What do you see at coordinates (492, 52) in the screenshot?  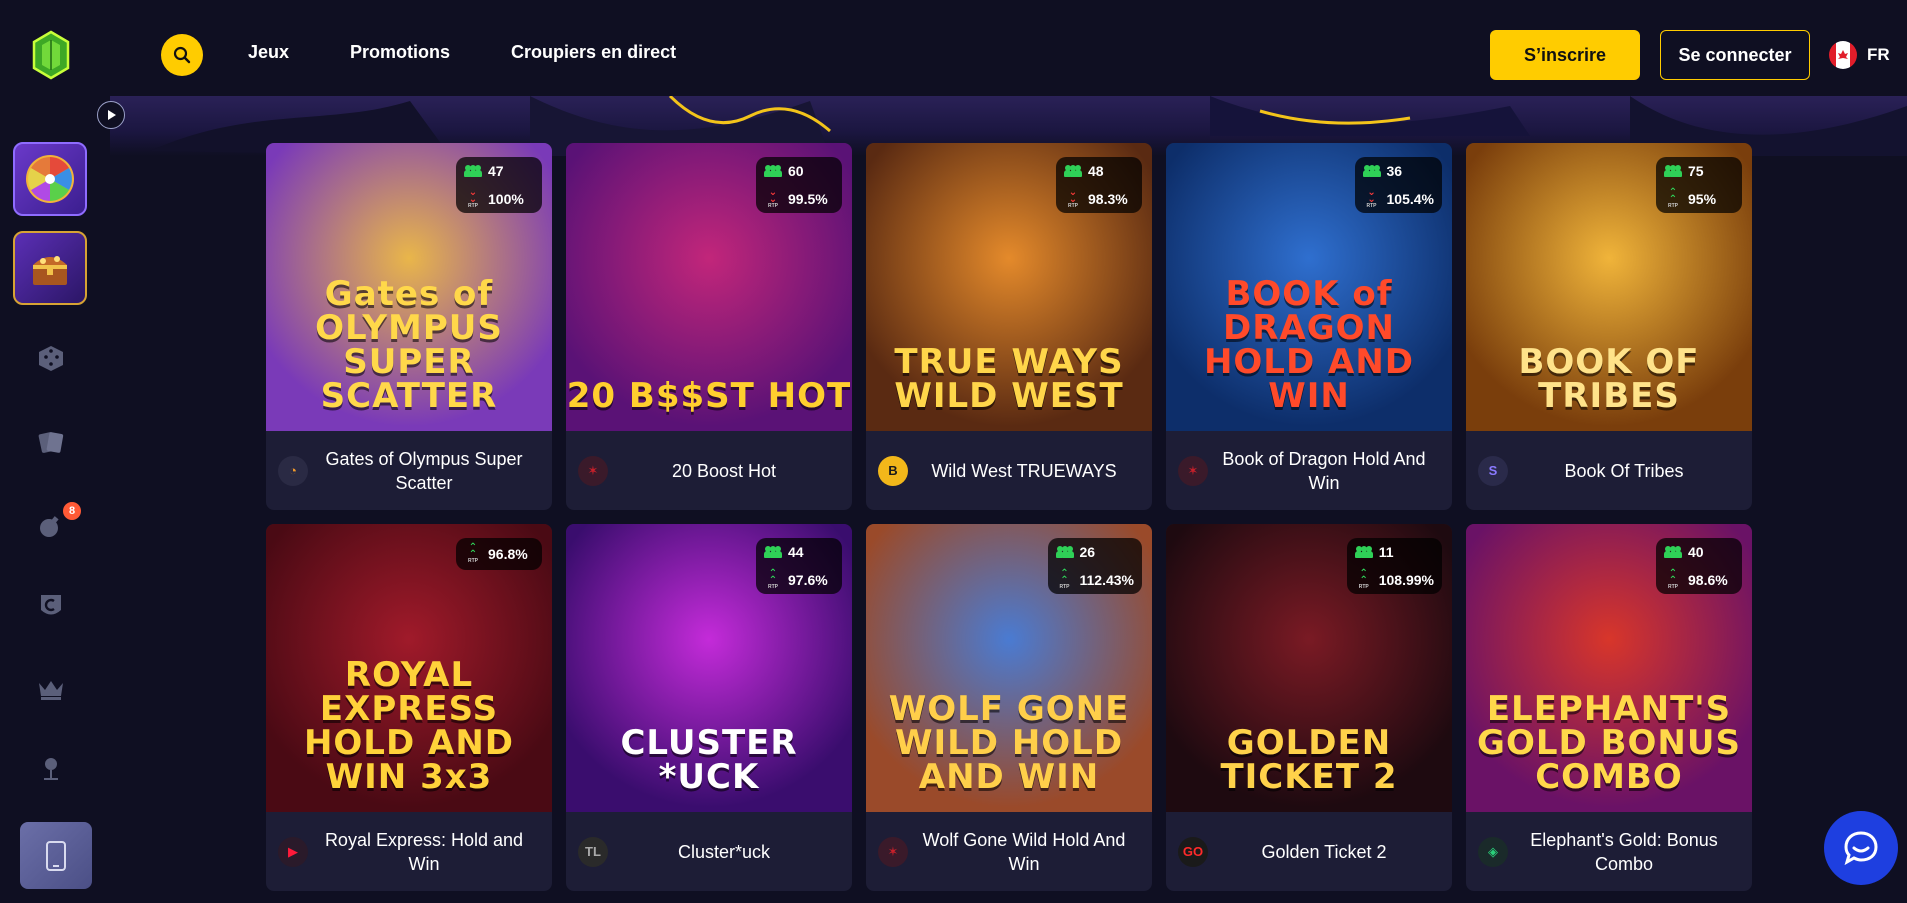 I see `main-nav: Jeux Promotions Croupiers en direct` at bounding box center [492, 52].